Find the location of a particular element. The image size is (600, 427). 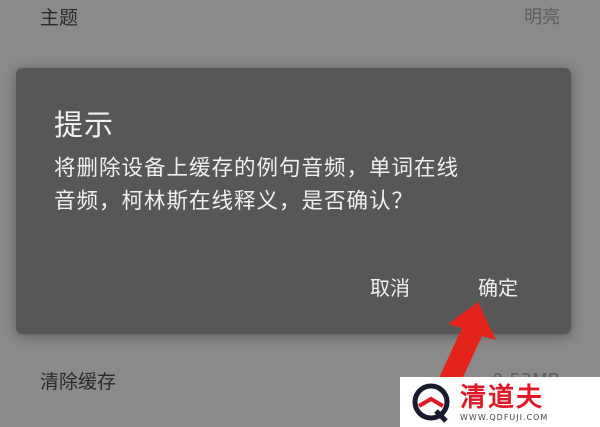

dialog-message-line-1: 将删除设备上缓存的例句音频，单词在线 is located at coordinates (257, 168).